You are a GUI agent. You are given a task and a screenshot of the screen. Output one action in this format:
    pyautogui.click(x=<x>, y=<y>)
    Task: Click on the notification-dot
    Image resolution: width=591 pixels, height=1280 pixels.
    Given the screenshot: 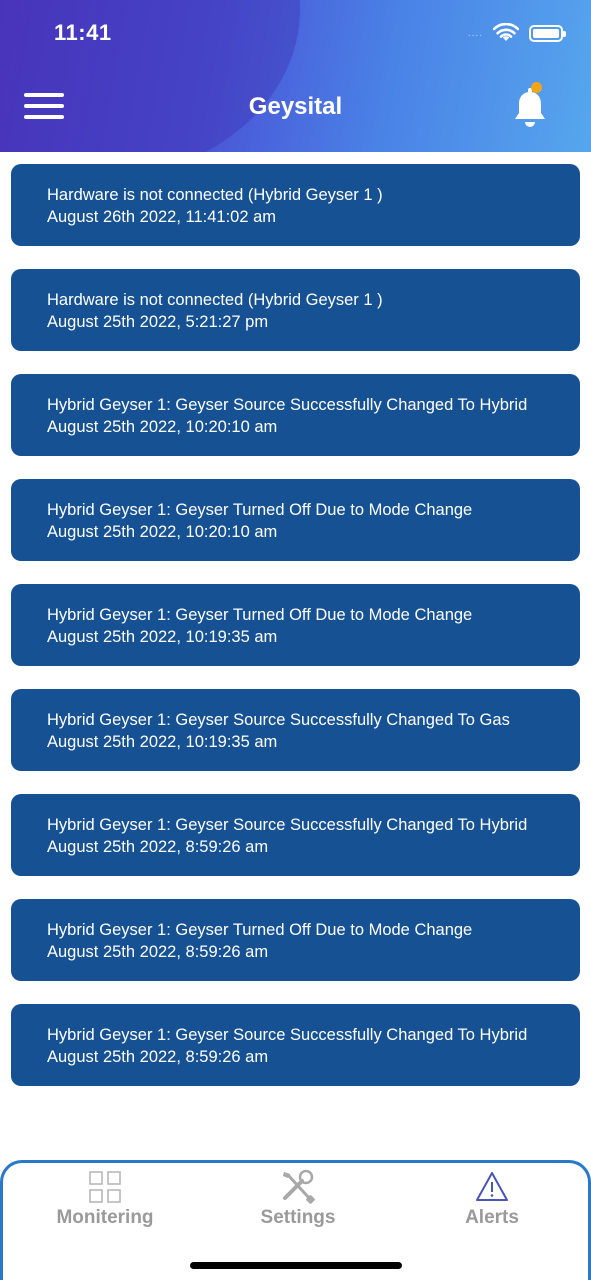 What is the action you would take?
    pyautogui.click(x=536, y=87)
    